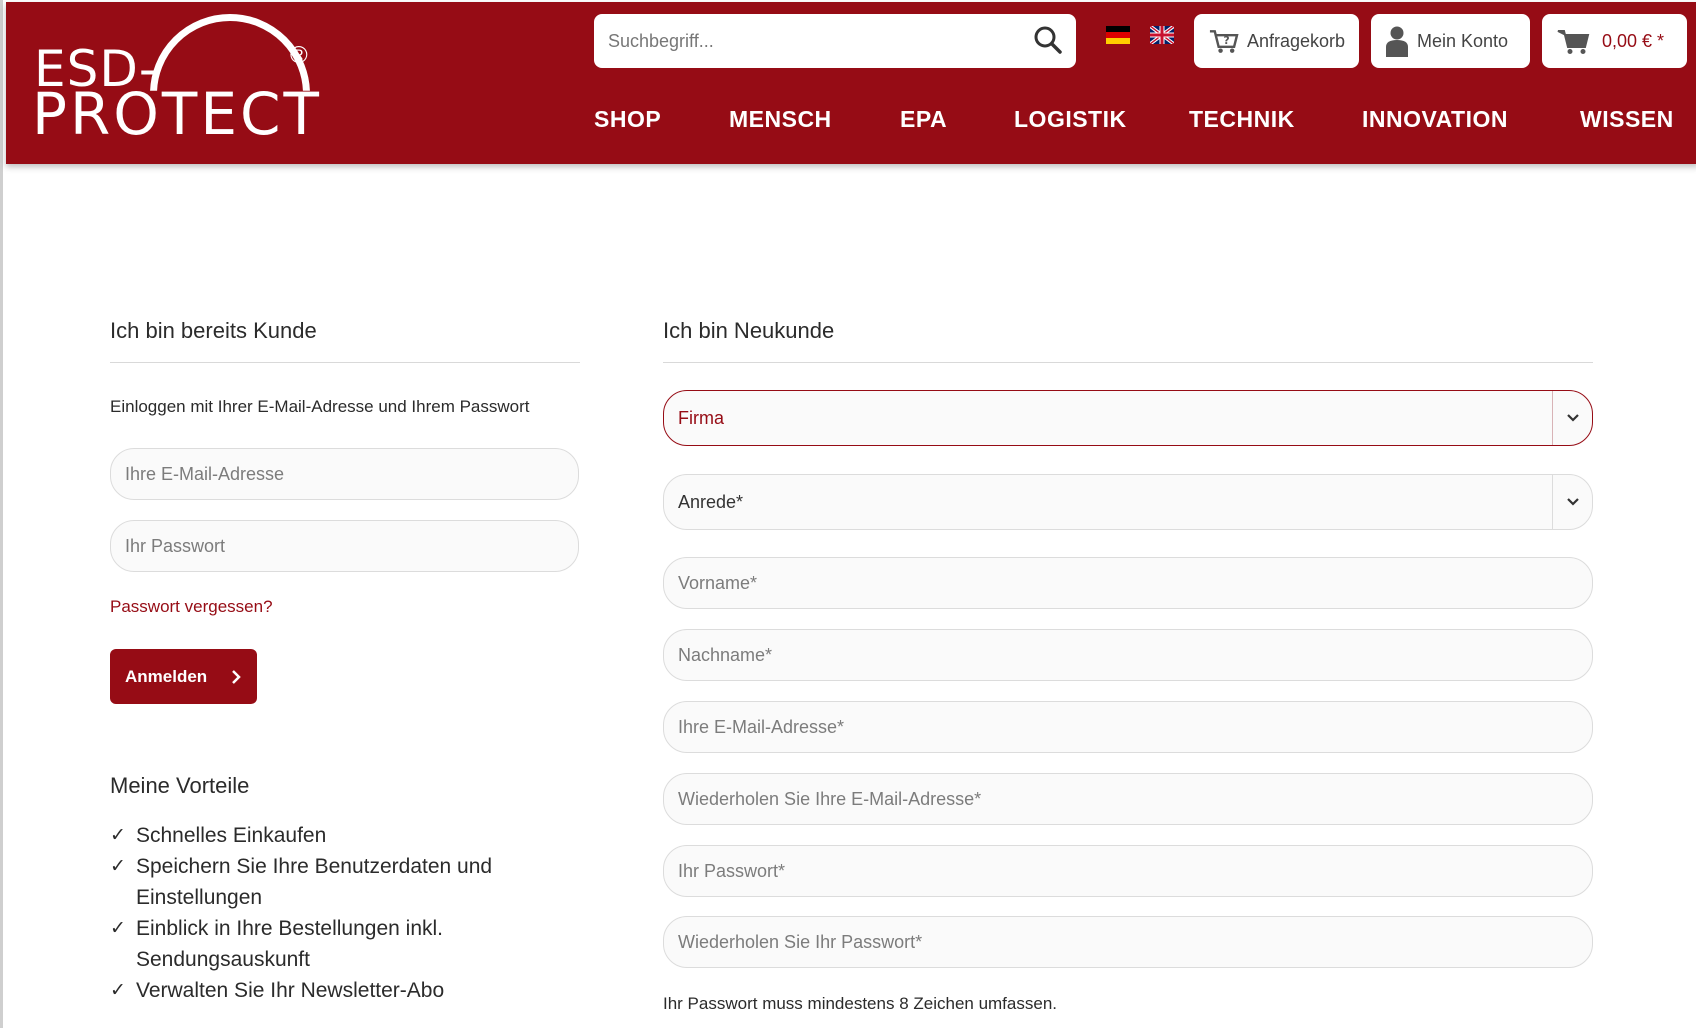 This screenshot has width=1696, height=1028. What do you see at coordinates (213, 330) in the screenshot?
I see `login-title: Ich bin bereits Kunde` at bounding box center [213, 330].